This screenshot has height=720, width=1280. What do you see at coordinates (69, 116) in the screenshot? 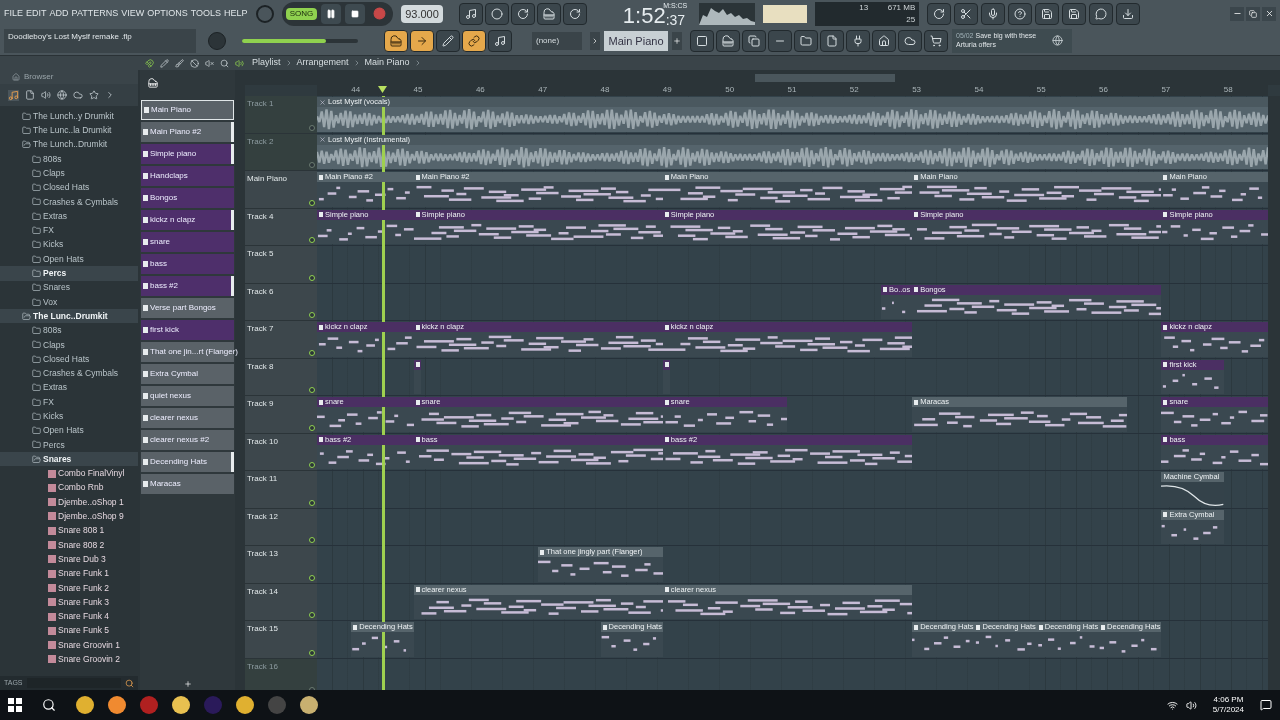
I see `folder-item: The Lunch..y Drumkit` at bounding box center [69, 116].